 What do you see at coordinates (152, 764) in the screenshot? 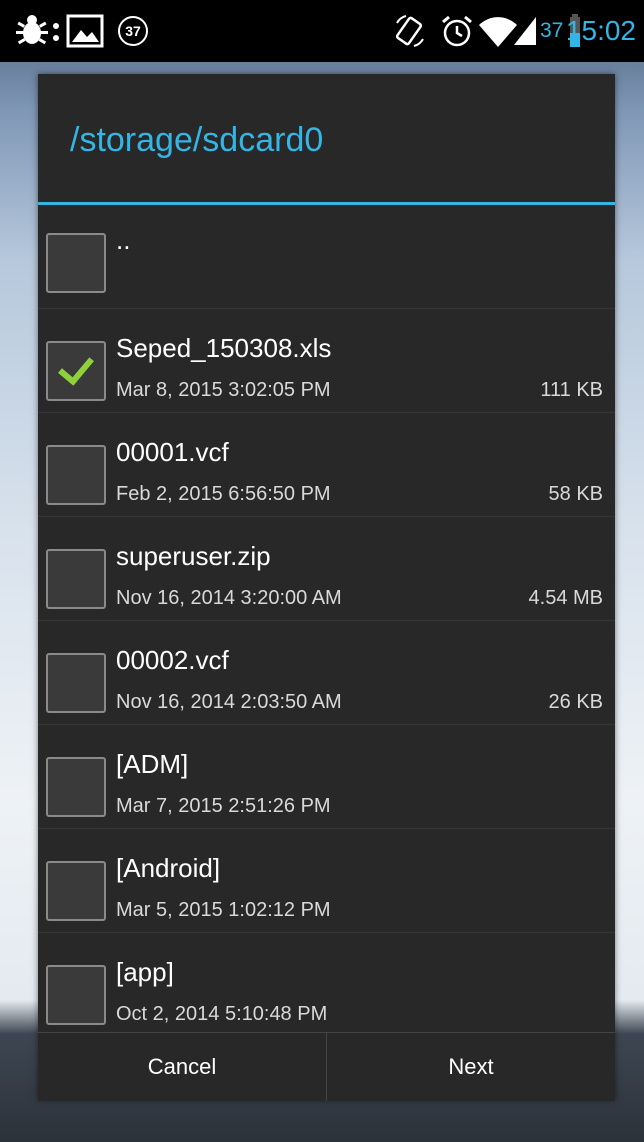
I see `folder-name: [ADM]` at bounding box center [152, 764].